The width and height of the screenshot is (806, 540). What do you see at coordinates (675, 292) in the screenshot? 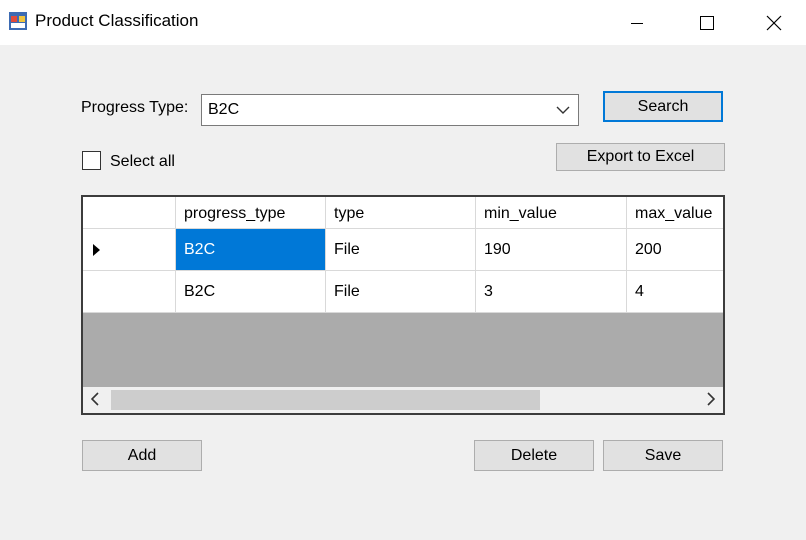
I see `cell-max-value: 4` at bounding box center [675, 292].